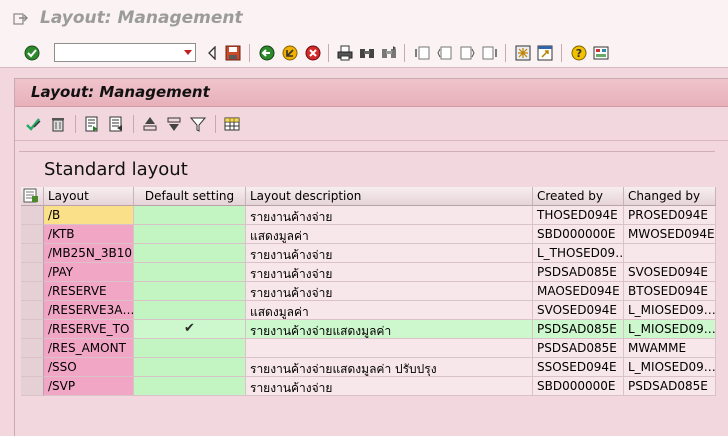 This screenshot has height=436, width=728. Describe the element at coordinates (670, 215) in the screenshot. I see `changed-by-cell: PROSED094E` at that location.